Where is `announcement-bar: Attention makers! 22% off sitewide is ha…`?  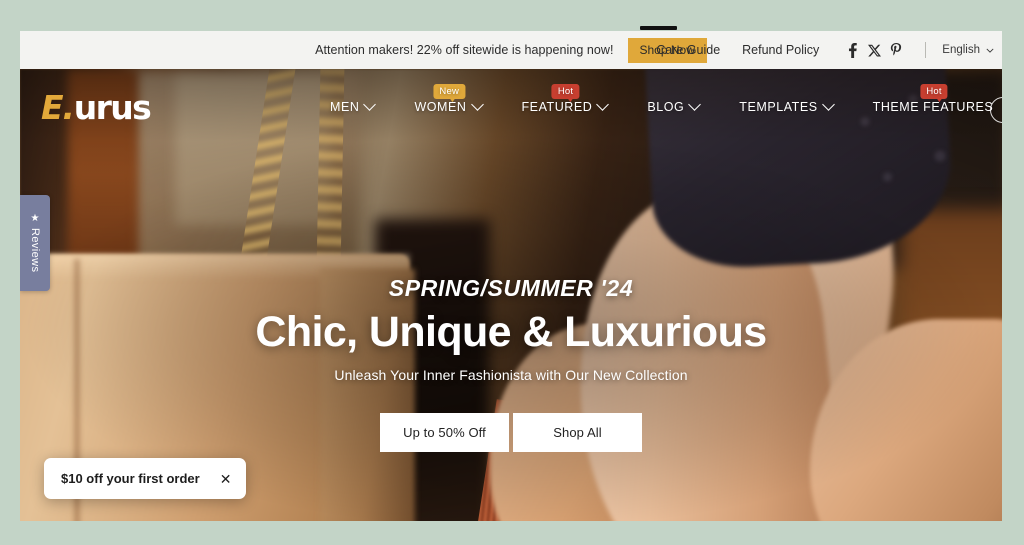
announcement-bar: Attention makers! 22% off sitewide is ha… is located at coordinates (511, 50).